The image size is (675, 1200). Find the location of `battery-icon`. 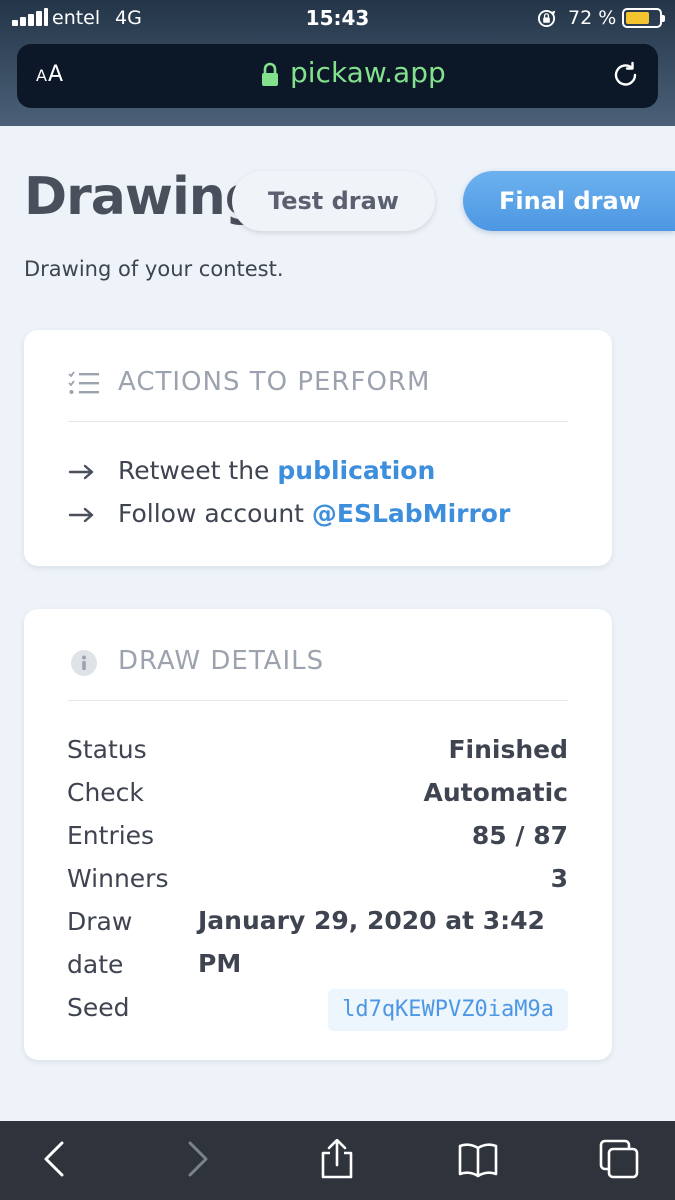

battery-icon is located at coordinates (643, 18).